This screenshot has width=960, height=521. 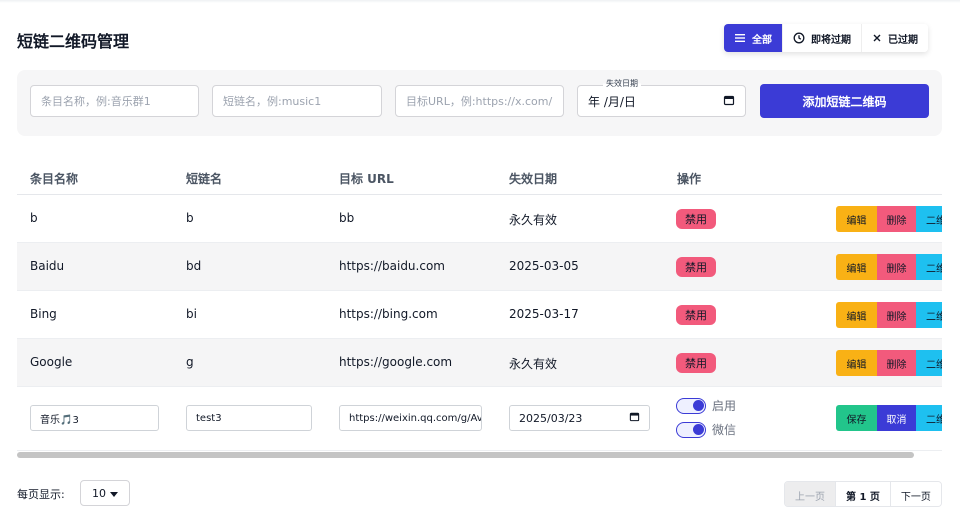 I want to click on table-row: b b bb 永久有效 禁用 编辑 删除 二维, so click(x=479, y=219).